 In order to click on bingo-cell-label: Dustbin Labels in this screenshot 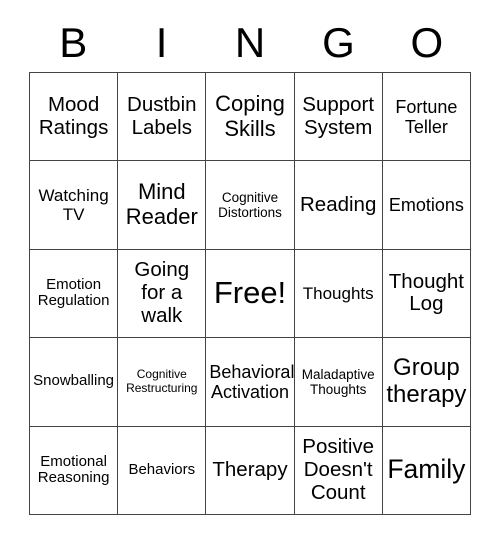, I will do `click(162, 115)`.